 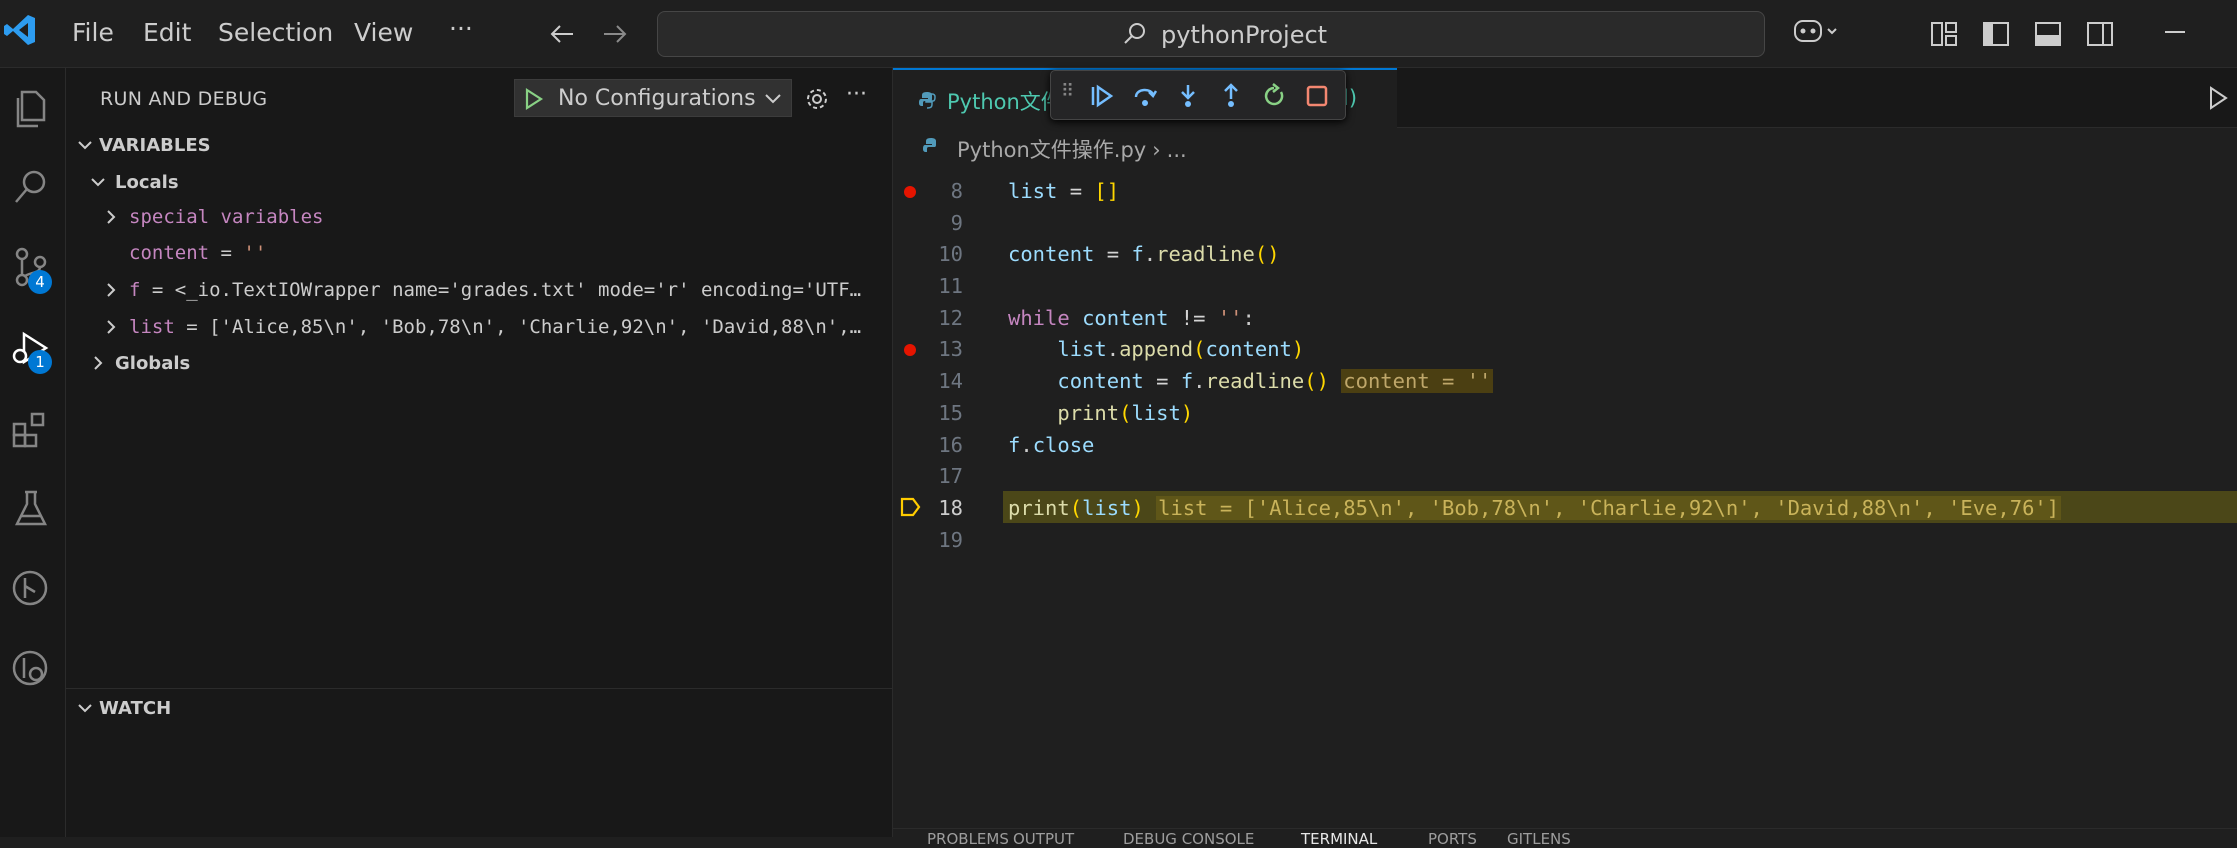 I want to click on tab-label: Python文件, so click(x=1004, y=102).